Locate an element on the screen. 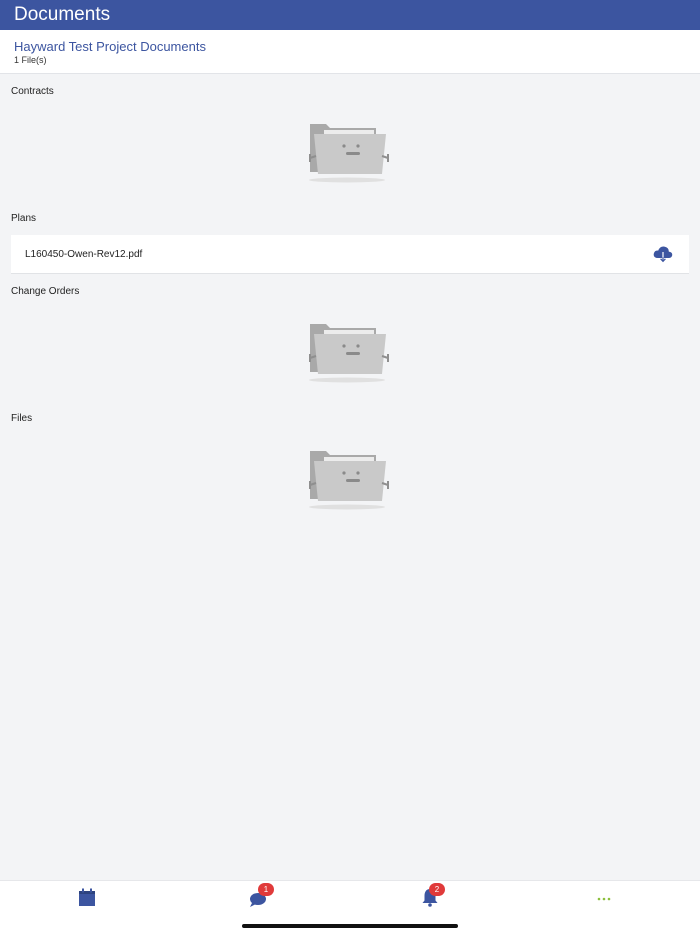 The image size is (700, 934). project-title: Hayward Test Project Documents is located at coordinates (110, 46).